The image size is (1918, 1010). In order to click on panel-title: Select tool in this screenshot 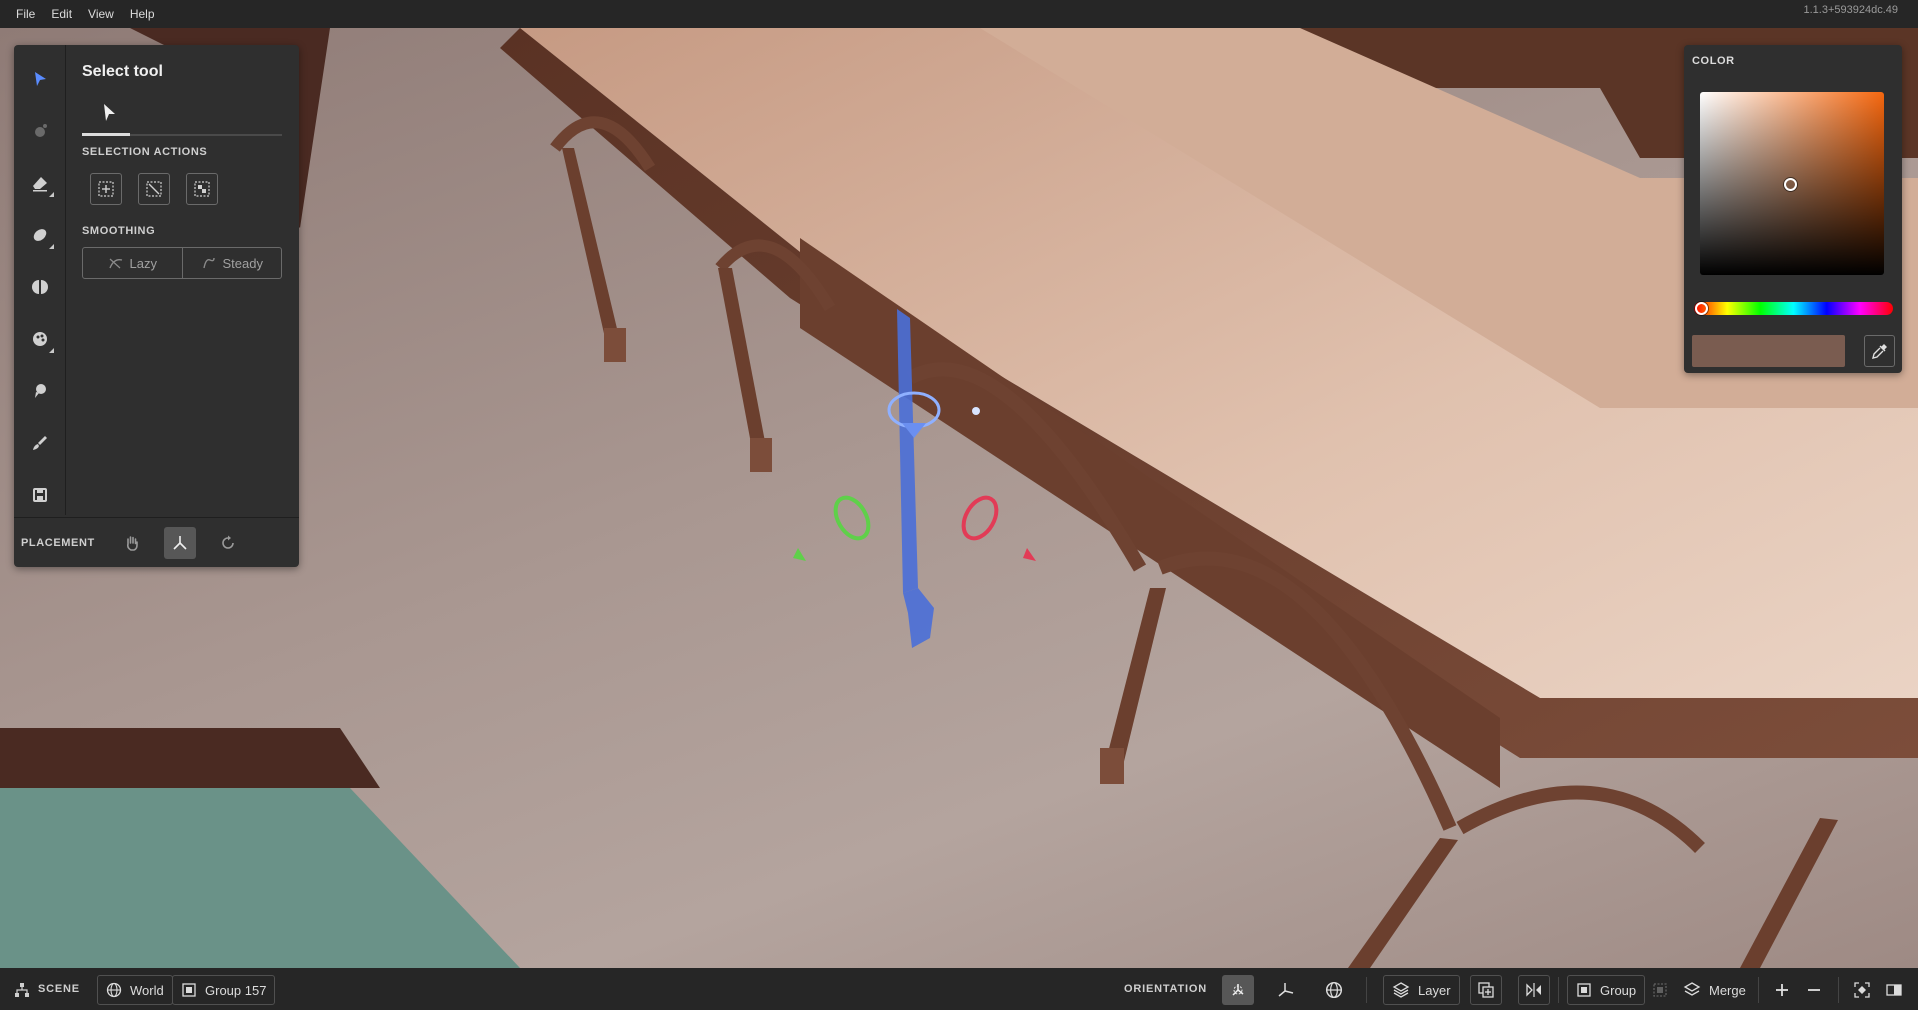, I will do `click(122, 71)`.